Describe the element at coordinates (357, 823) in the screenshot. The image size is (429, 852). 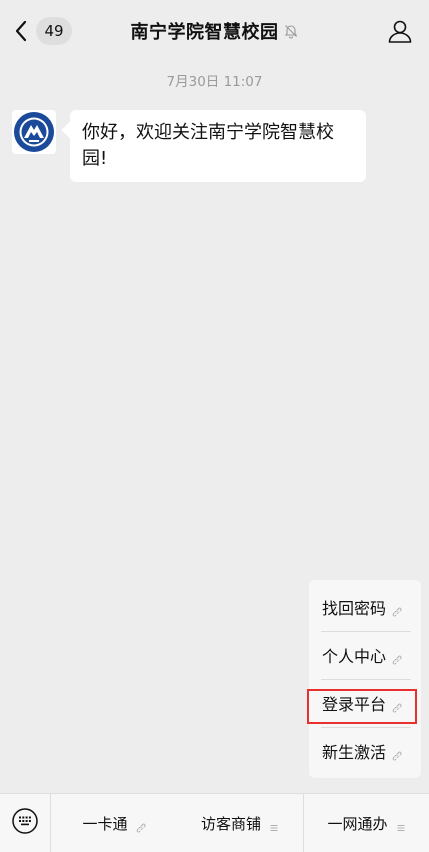
I see `menu-label: 一网通办` at that location.